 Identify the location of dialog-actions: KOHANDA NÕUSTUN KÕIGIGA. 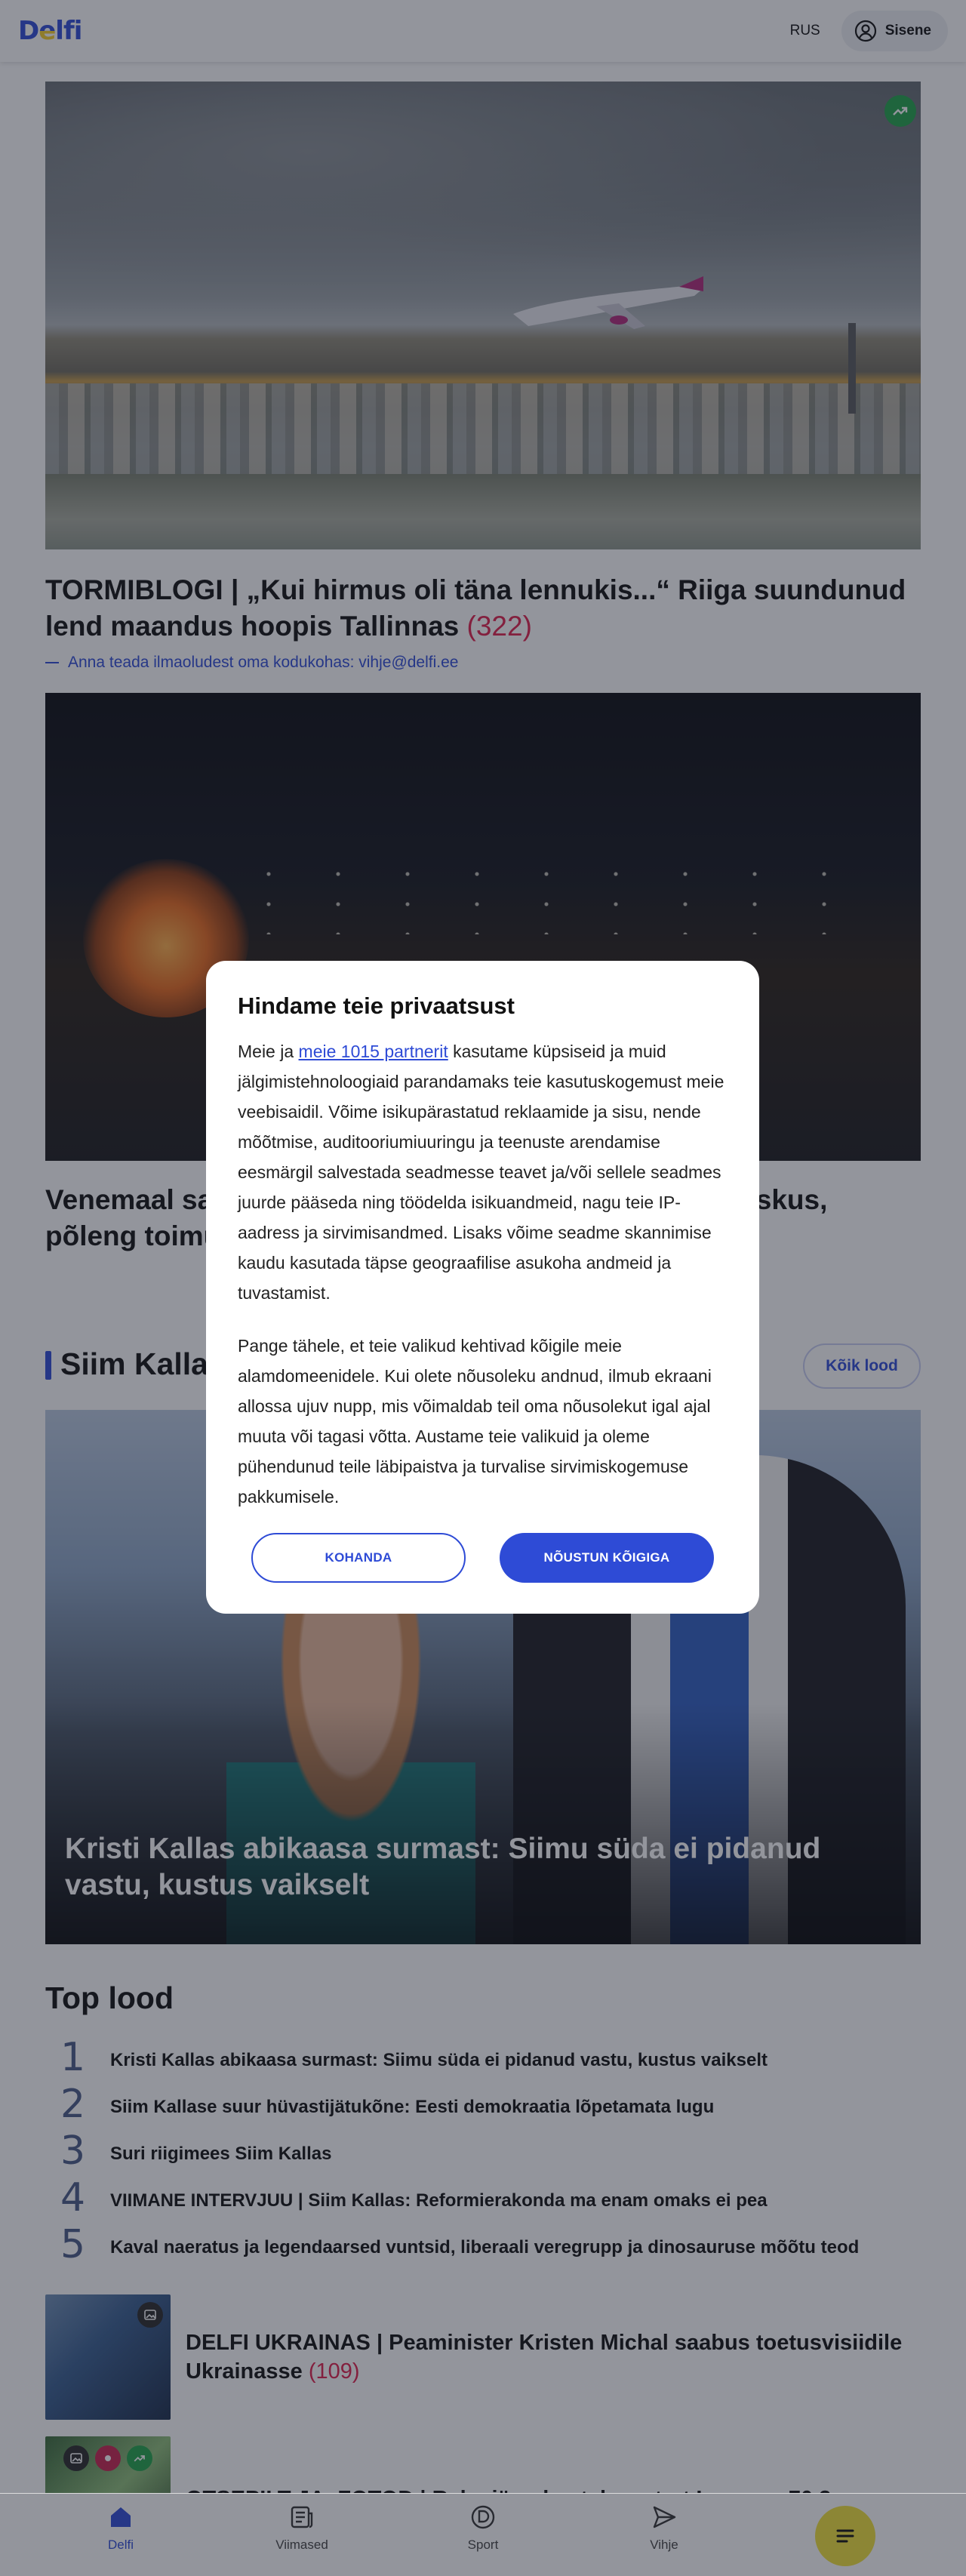
(482, 1558).